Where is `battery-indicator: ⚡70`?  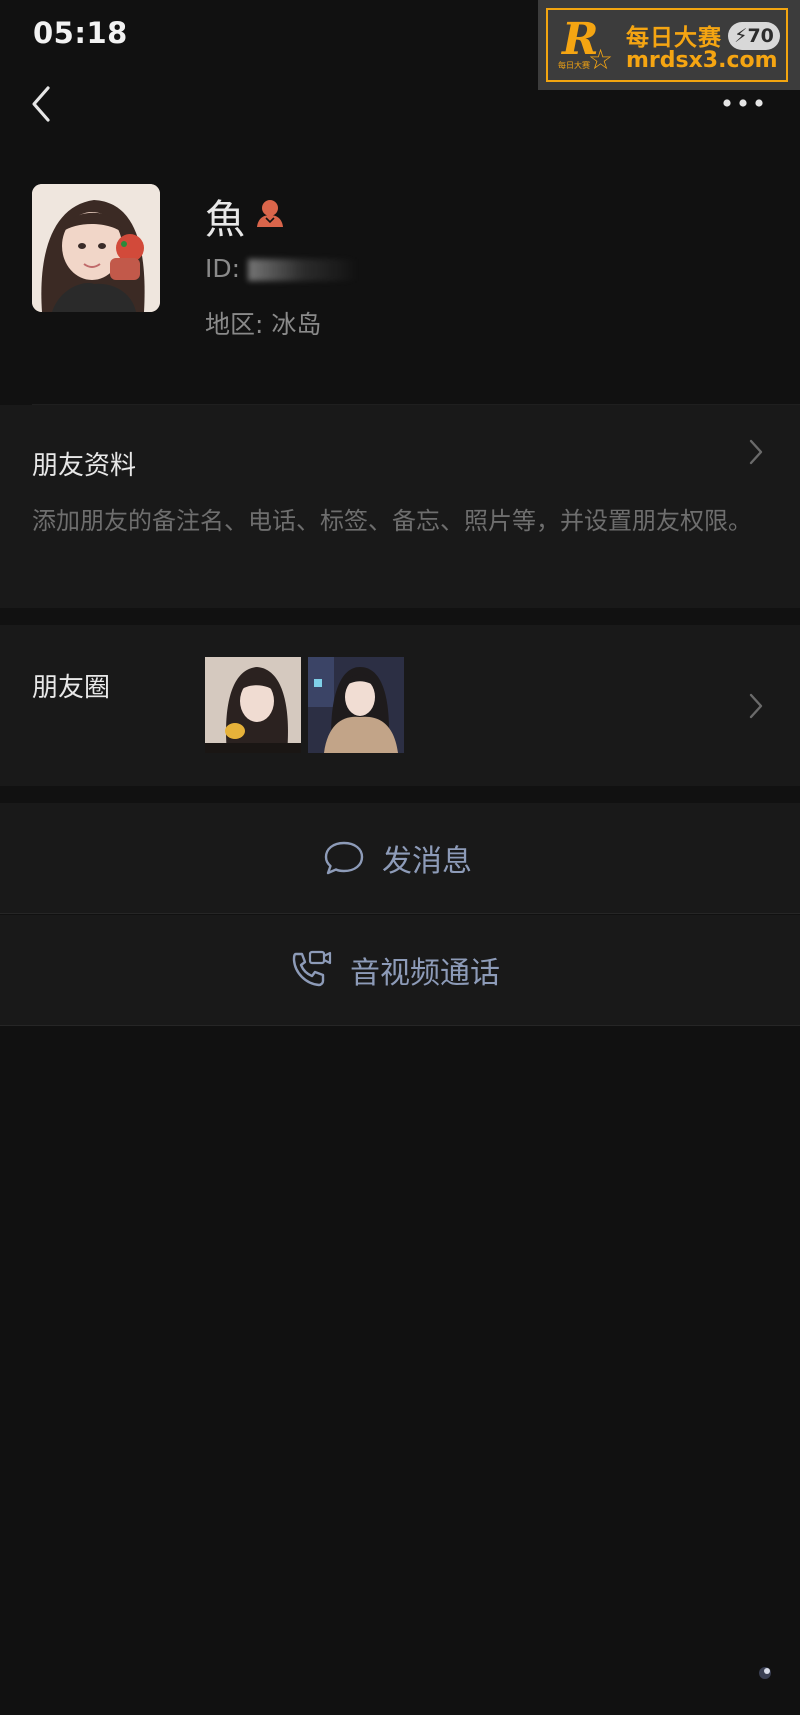
battery-indicator: ⚡70 is located at coordinates (754, 36).